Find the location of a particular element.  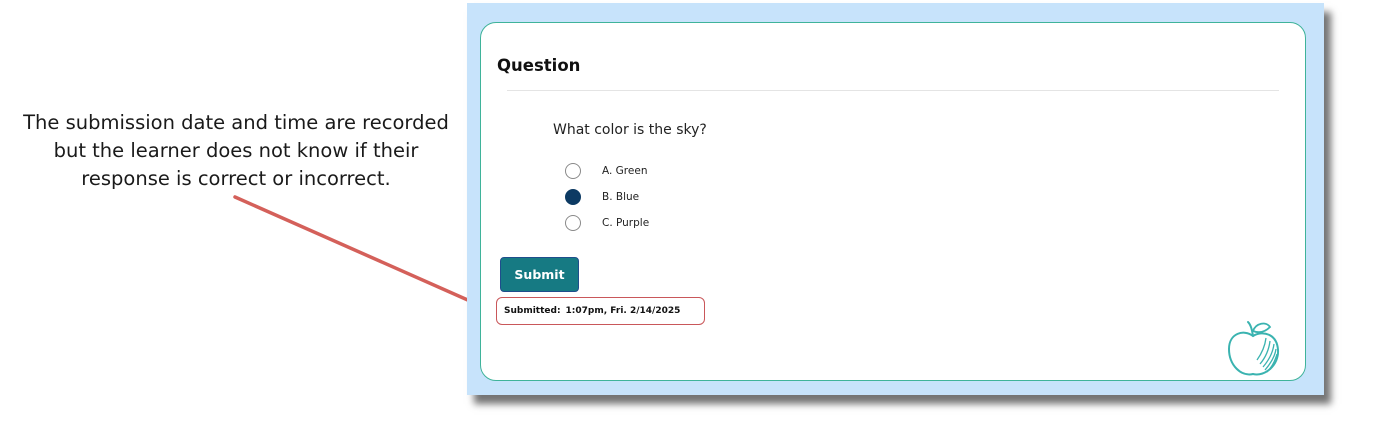

submit-button: Submit is located at coordinates (539, 274).